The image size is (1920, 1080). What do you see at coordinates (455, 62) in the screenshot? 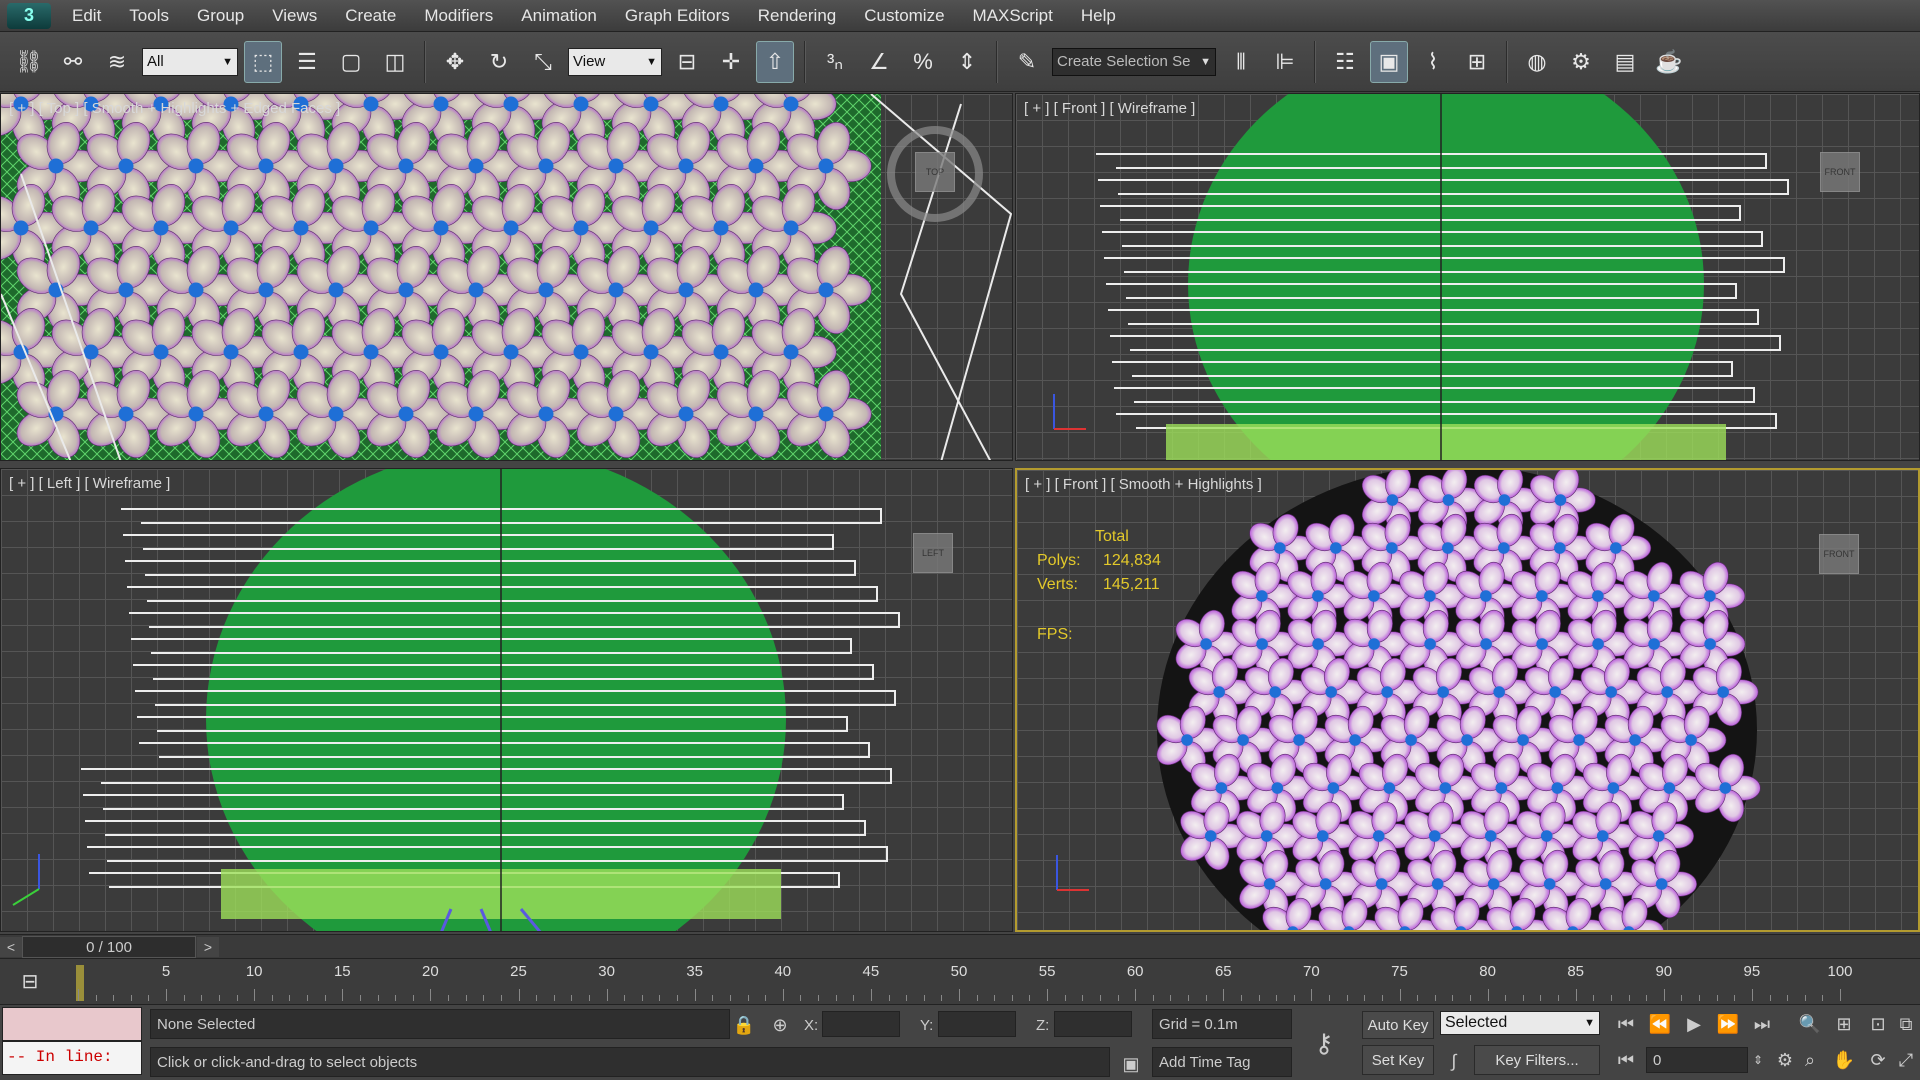
I see `move-icon: ✥` at bounding box center [455, 62].